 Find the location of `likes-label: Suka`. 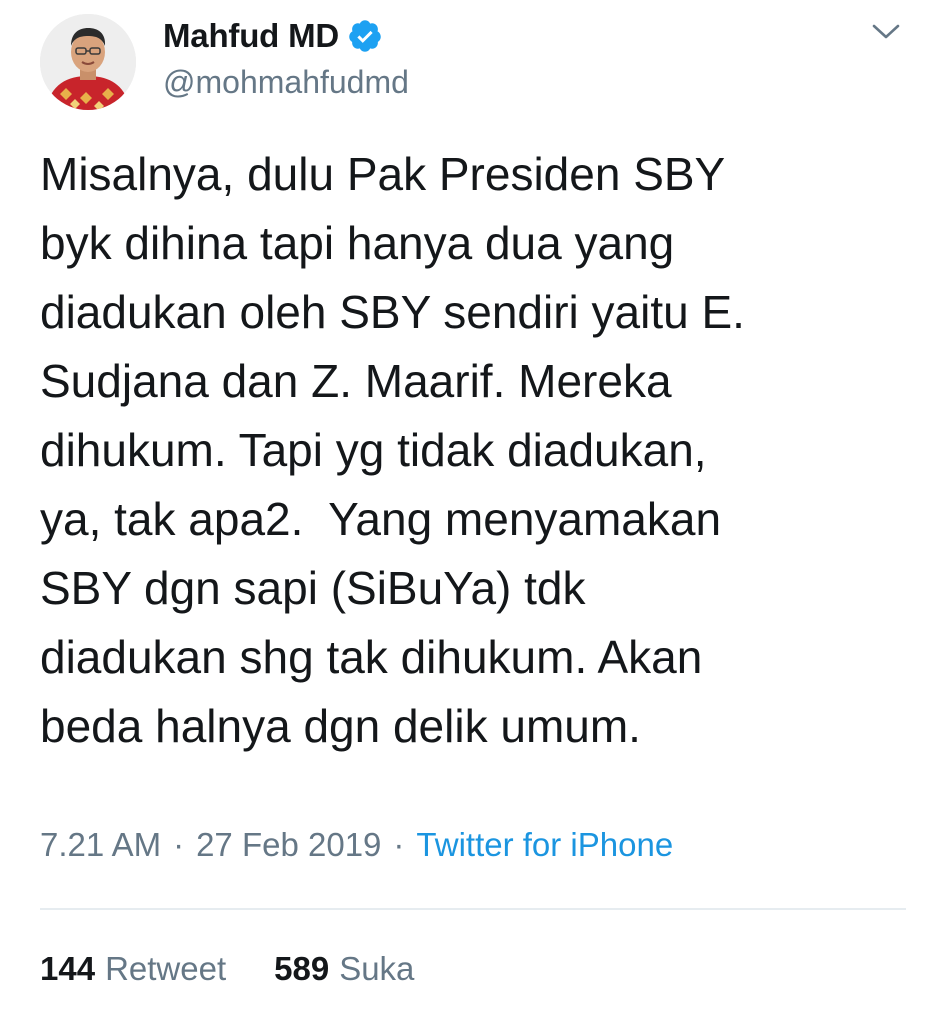

likes-label: Suka is located at coordinates (377, 968).